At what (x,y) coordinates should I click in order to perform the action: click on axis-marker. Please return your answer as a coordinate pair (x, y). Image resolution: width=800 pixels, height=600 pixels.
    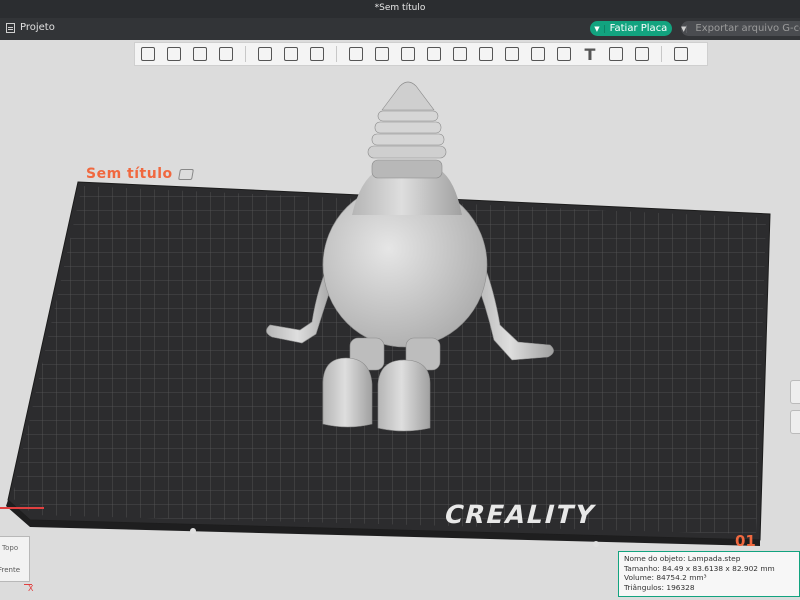
    Looking at the image, I should click on (22, 508).